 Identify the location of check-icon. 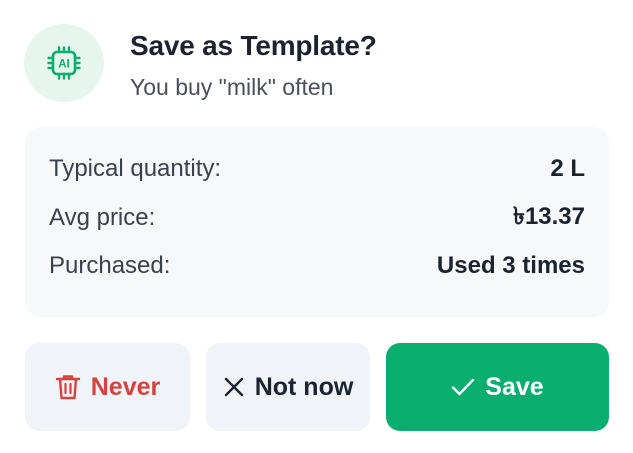
(463, 387).